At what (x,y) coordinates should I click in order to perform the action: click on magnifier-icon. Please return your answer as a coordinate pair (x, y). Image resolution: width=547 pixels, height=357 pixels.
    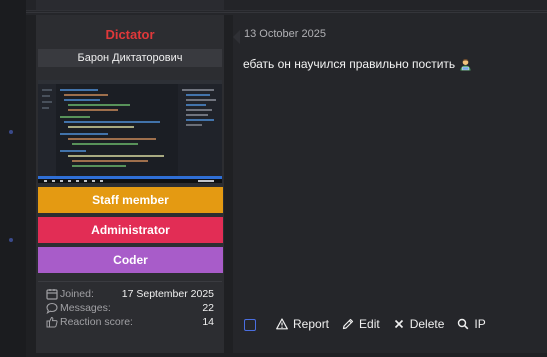
    Looking at the image, I should click on (463, 324).